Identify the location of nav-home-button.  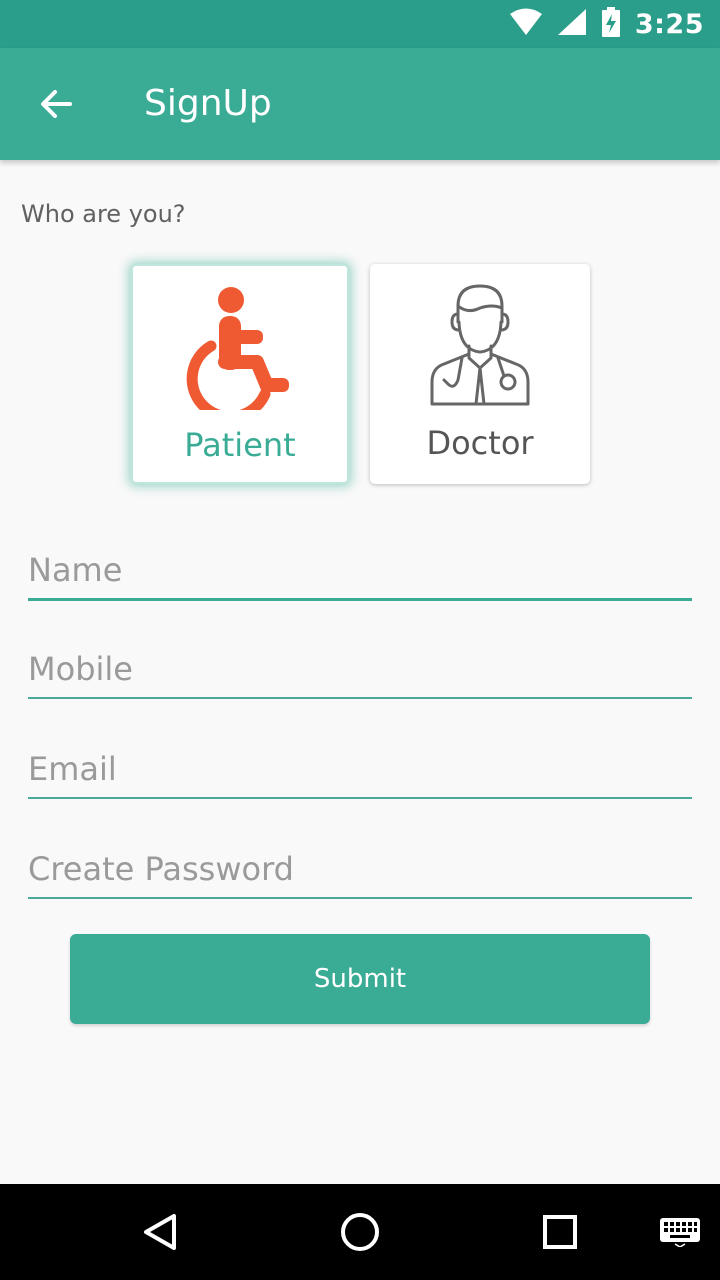
(360, 1232).